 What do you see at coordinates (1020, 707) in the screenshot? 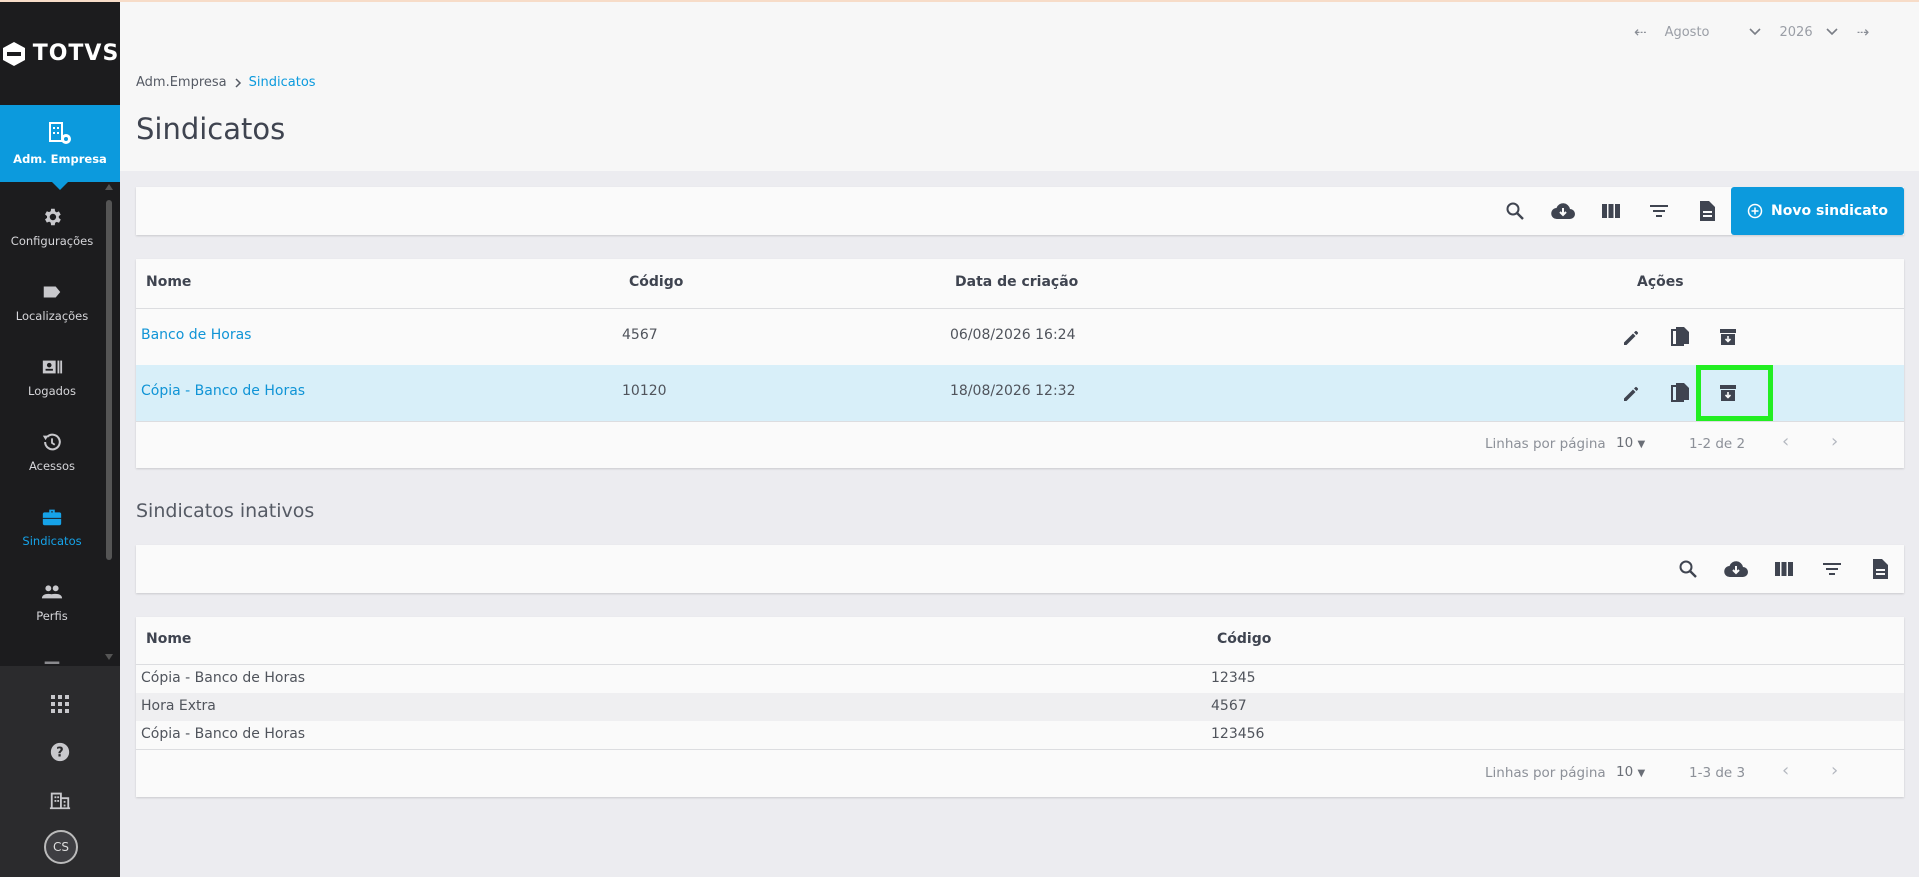
I see `table-row: Hora Extra 4567` at bounding box center [1020, 707].